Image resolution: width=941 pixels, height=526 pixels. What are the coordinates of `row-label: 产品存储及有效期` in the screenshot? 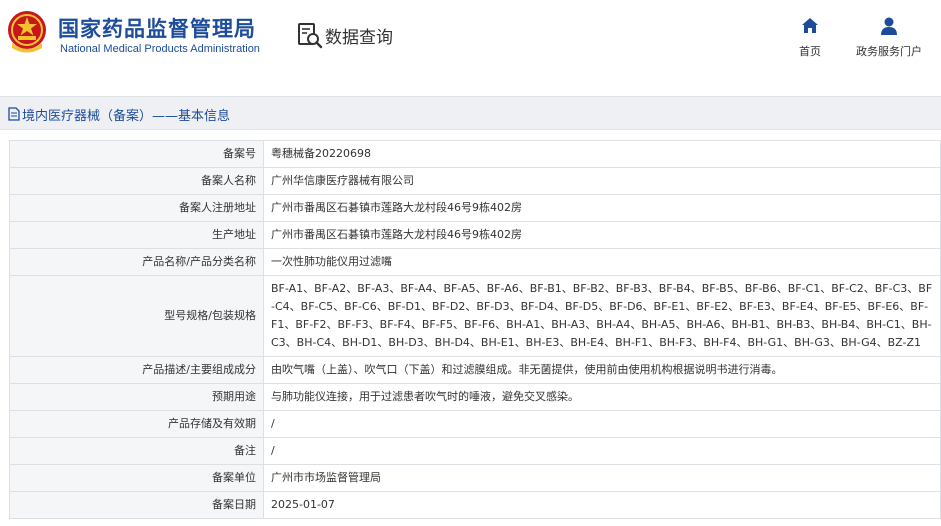 It's located at (136, 424).